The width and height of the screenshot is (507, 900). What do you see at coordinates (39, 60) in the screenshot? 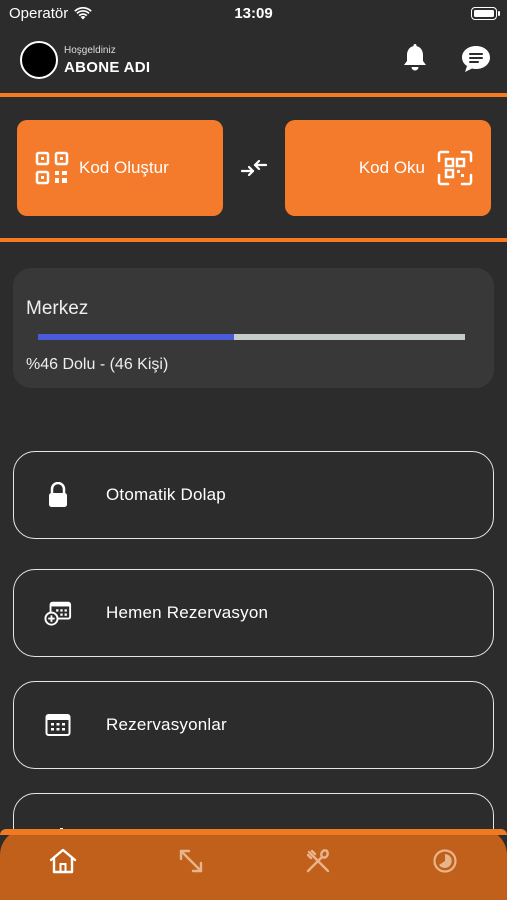
I see `avatar` at bounding box center [39, 60].